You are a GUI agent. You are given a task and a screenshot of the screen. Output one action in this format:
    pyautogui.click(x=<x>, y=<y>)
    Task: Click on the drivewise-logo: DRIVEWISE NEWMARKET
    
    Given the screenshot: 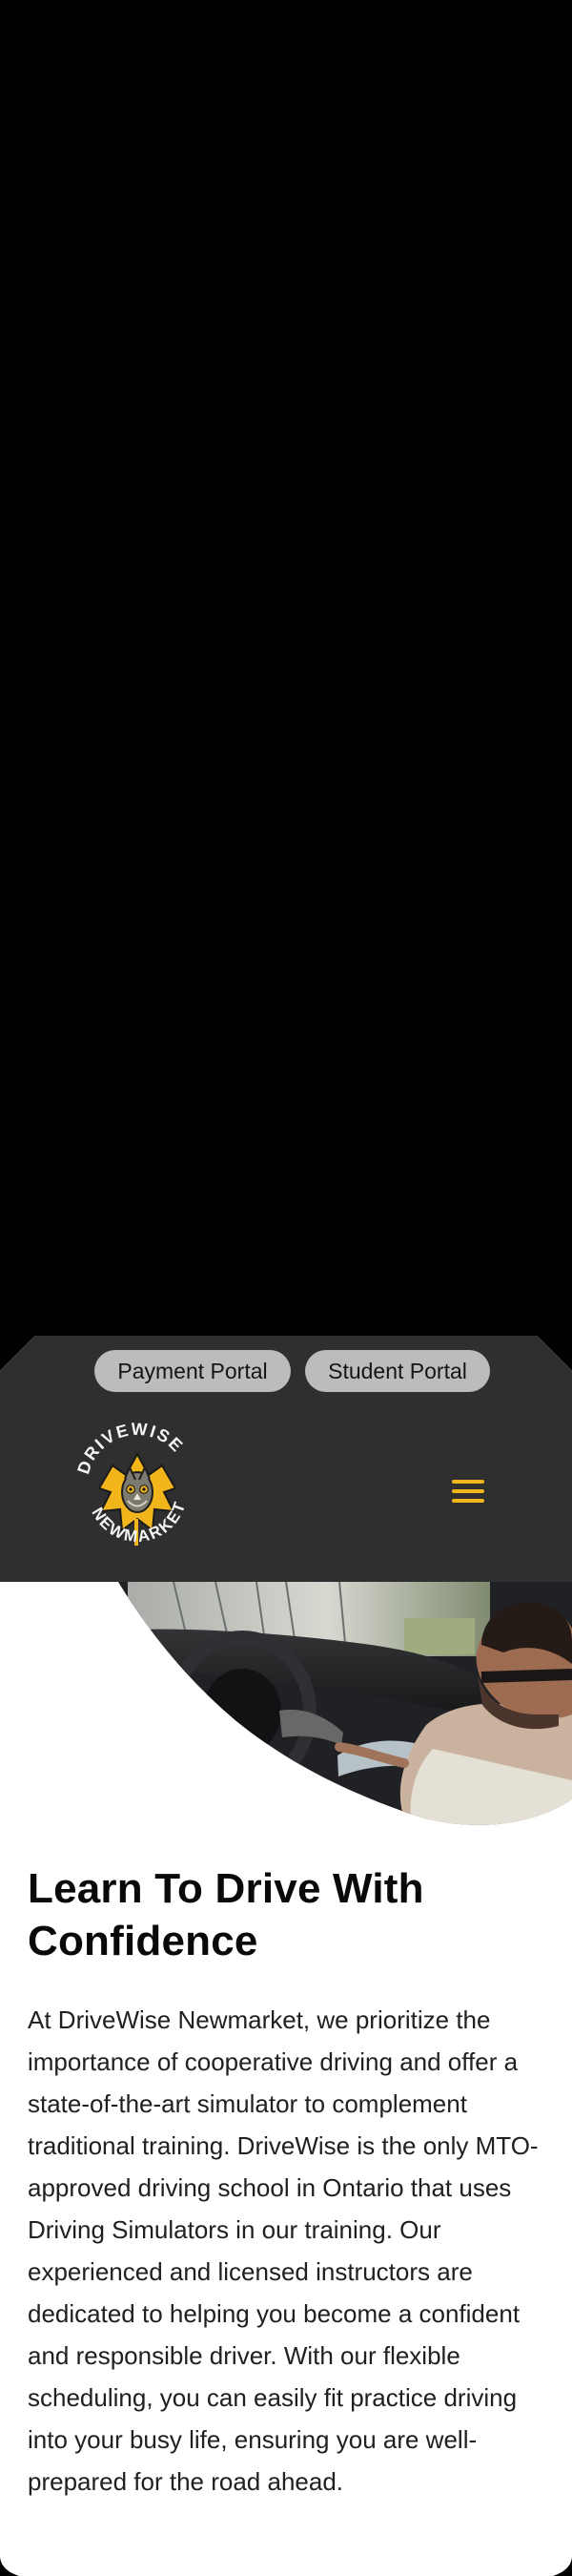 What is the action you would take?
    pyautogui.click(x=137, y=1490)
    